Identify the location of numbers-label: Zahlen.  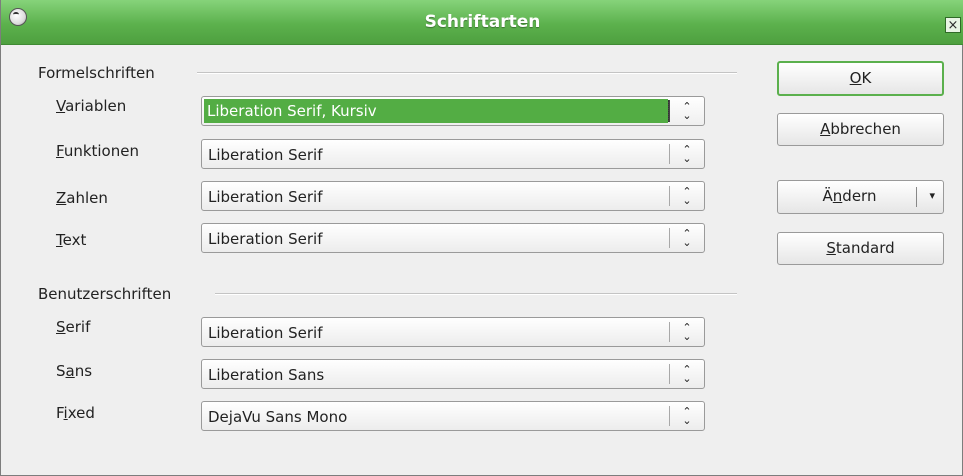
(82, 198).